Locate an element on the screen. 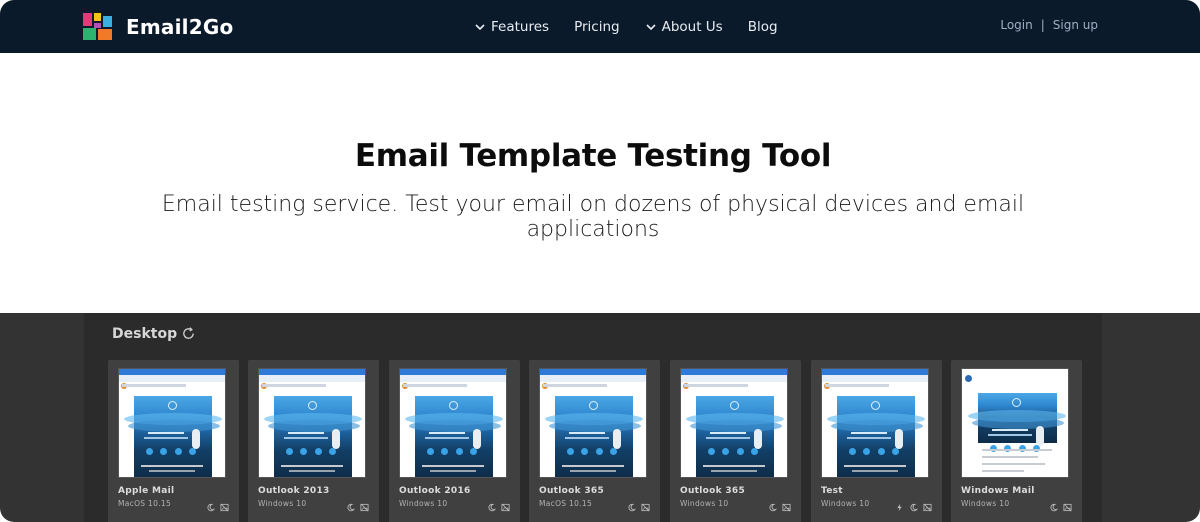  client-card: Outlook 365 MacOS 10.15 is located at coordinates (594, 441).